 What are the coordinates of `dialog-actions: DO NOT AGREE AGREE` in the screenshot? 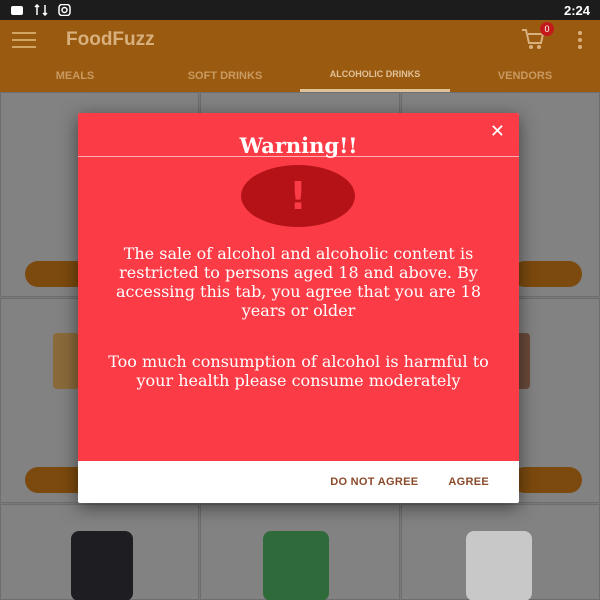 It's located at (298, 482).